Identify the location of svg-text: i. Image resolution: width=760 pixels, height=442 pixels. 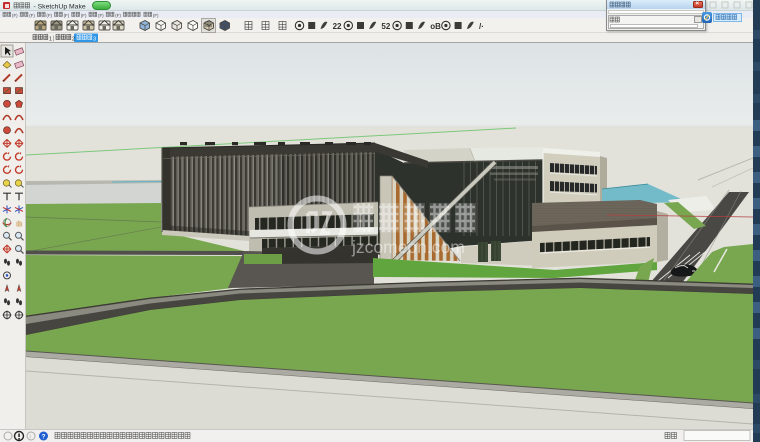
(30, 438).